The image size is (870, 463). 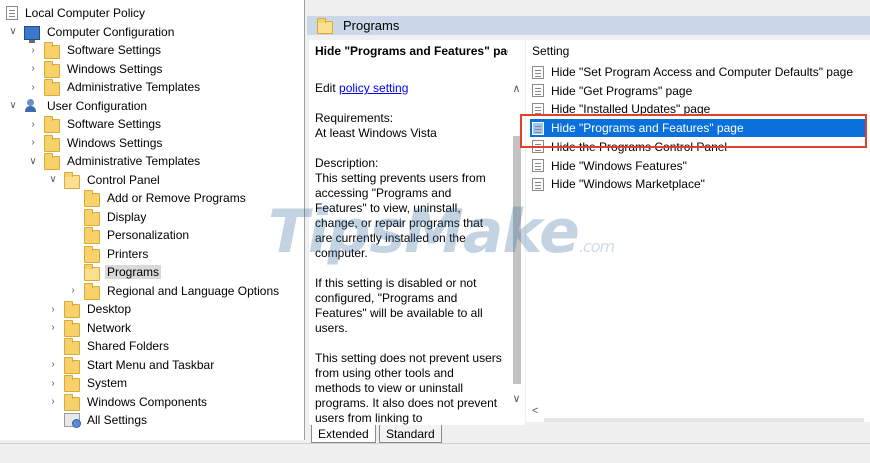 What do you see at coordinates (435, 453) in the screenshot?
I see `status-bar` at bounding box center [435, 453].